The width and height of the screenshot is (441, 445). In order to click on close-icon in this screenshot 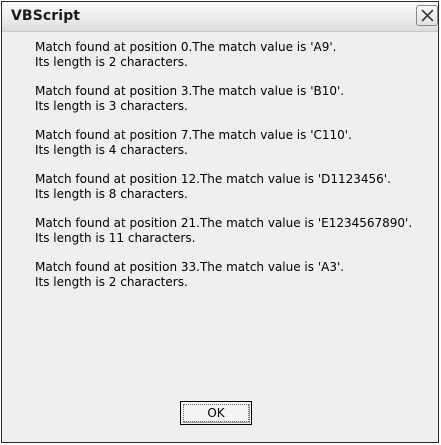, I will do `click(427, 15)`.